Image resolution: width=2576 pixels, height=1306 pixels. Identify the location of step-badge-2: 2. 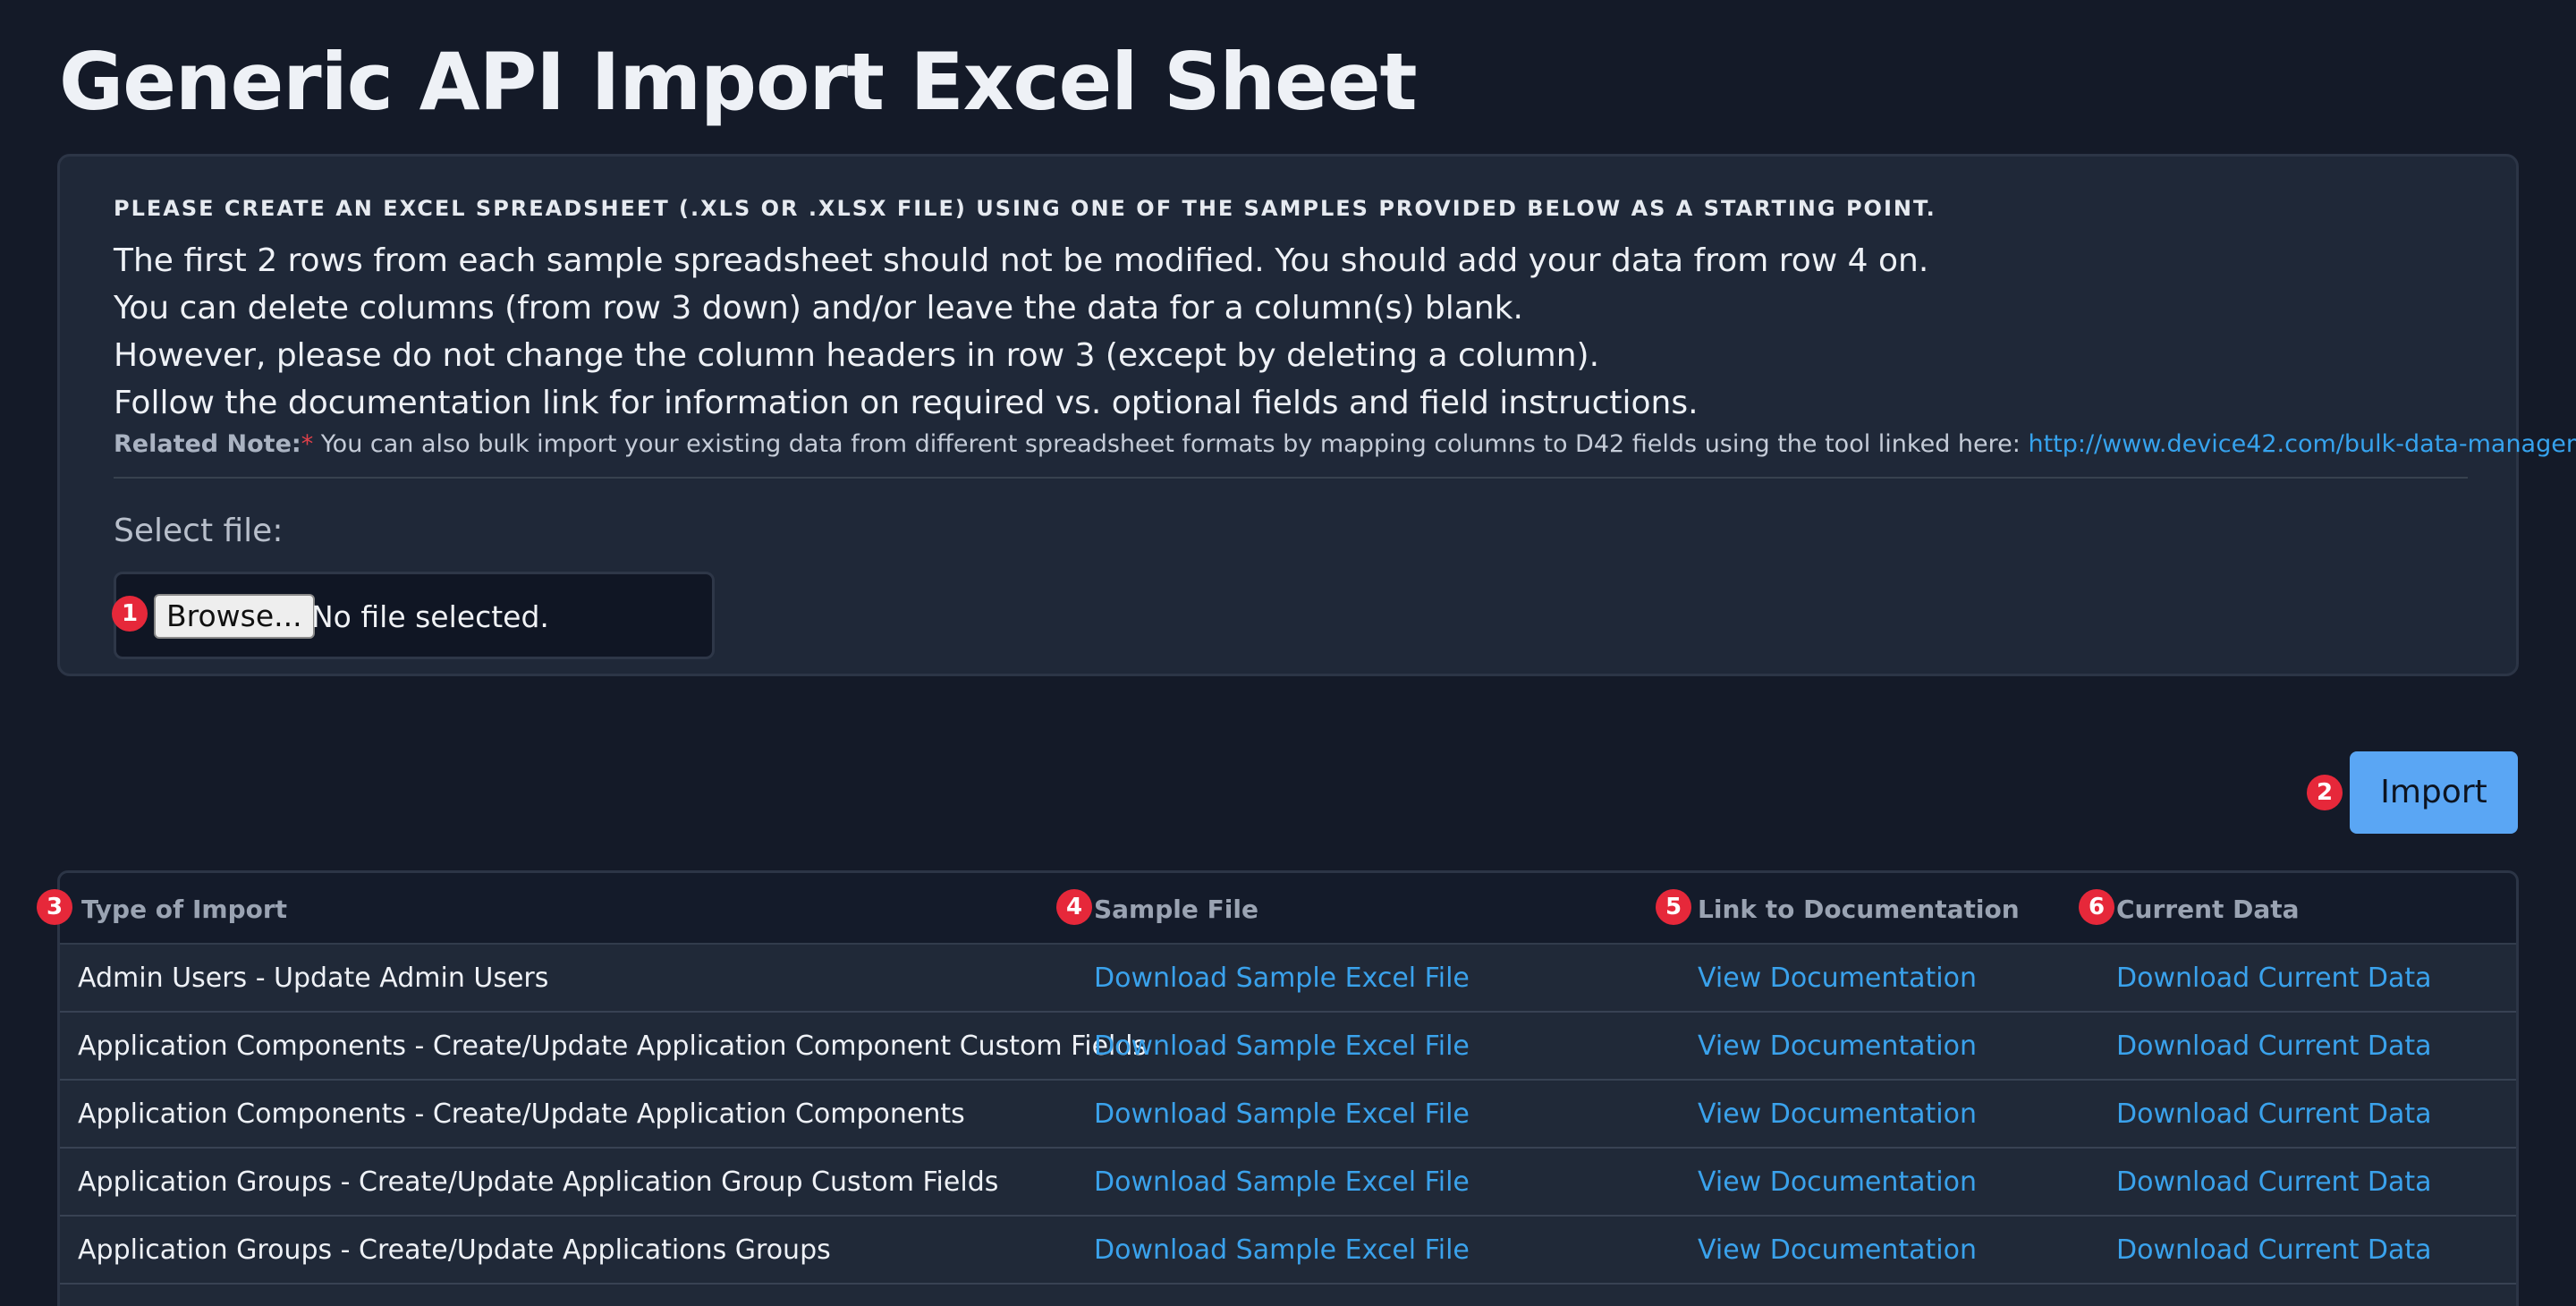
(2325, 792).